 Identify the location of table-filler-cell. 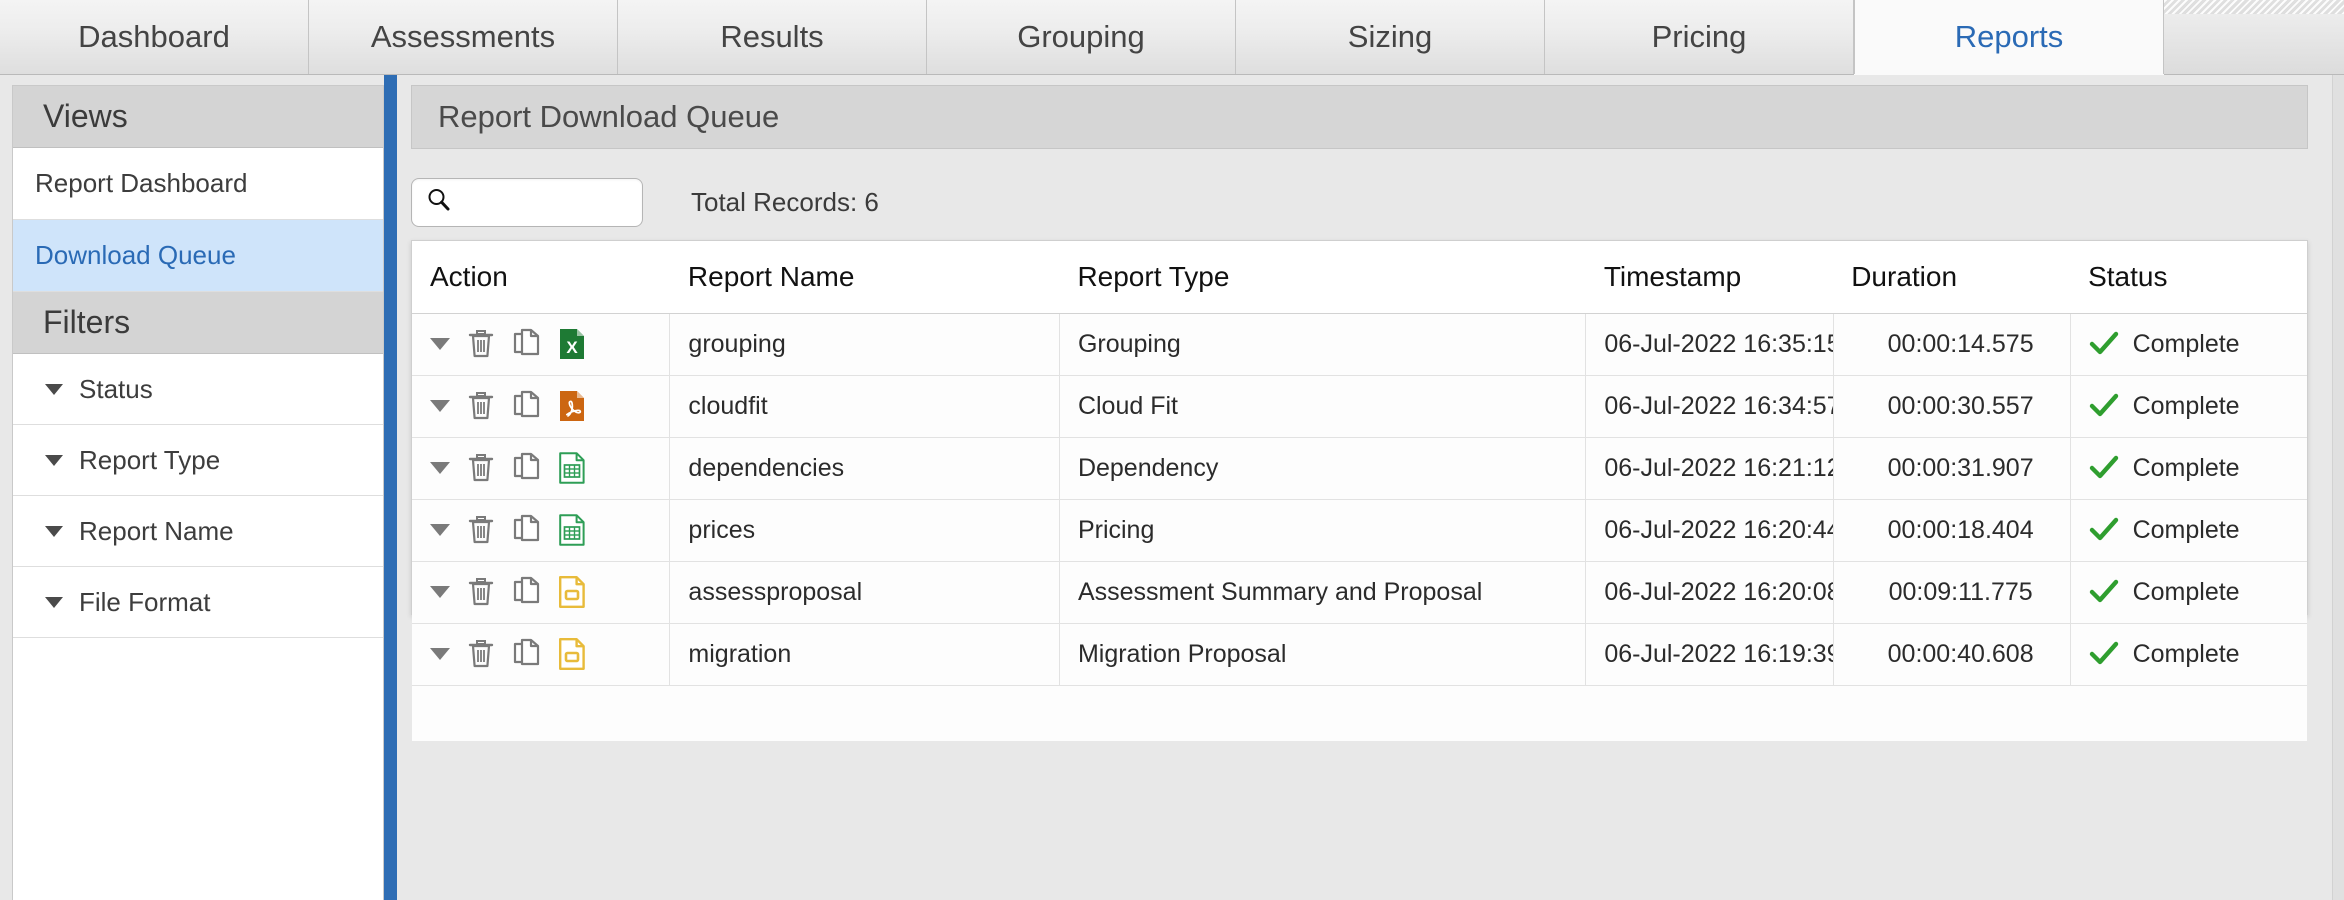
(1952, 713).